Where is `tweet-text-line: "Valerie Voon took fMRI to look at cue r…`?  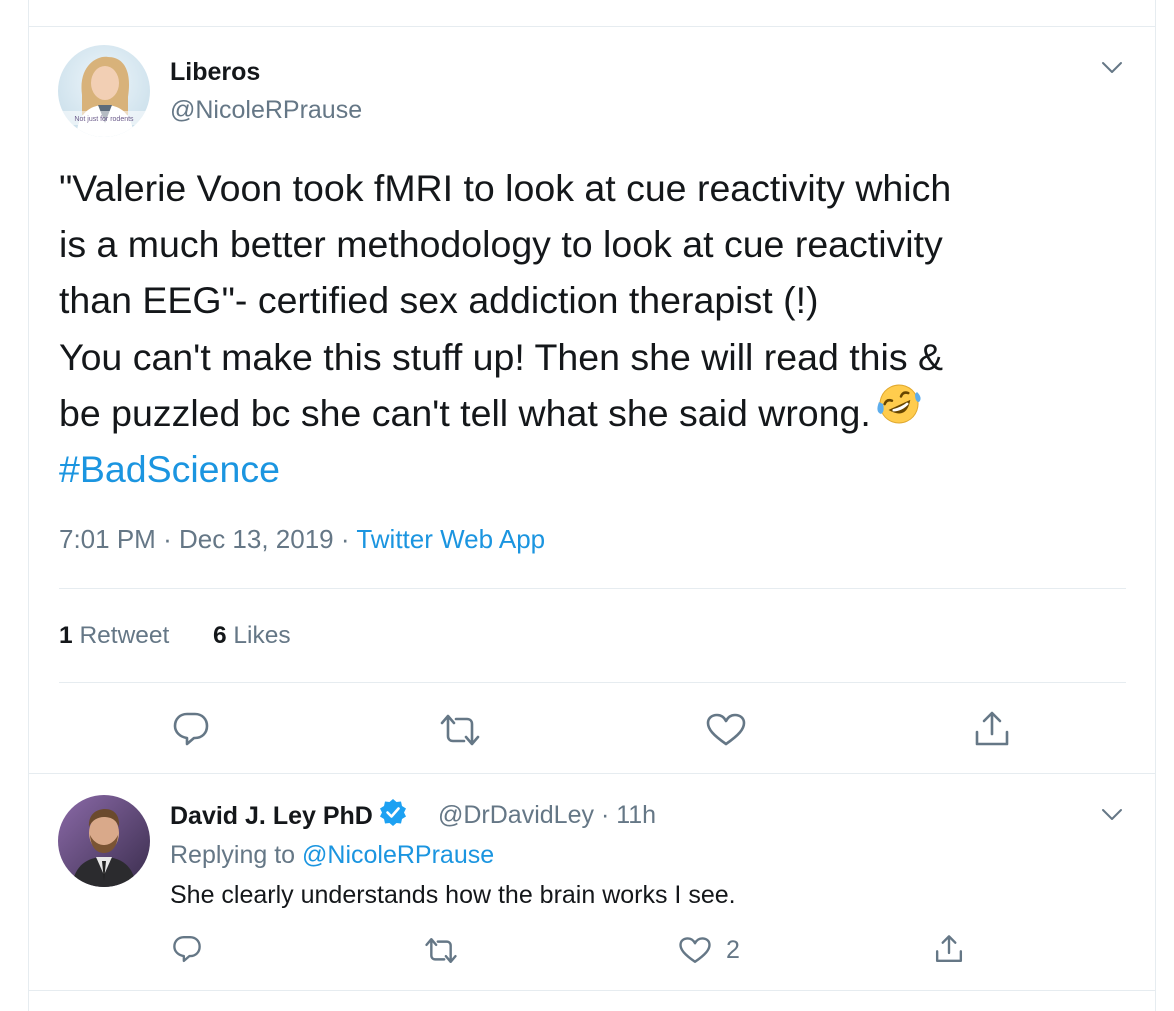 tweet-text-line: "Valerie Voon took fMRI to look at cue r… is located at coordinates (505, 188).